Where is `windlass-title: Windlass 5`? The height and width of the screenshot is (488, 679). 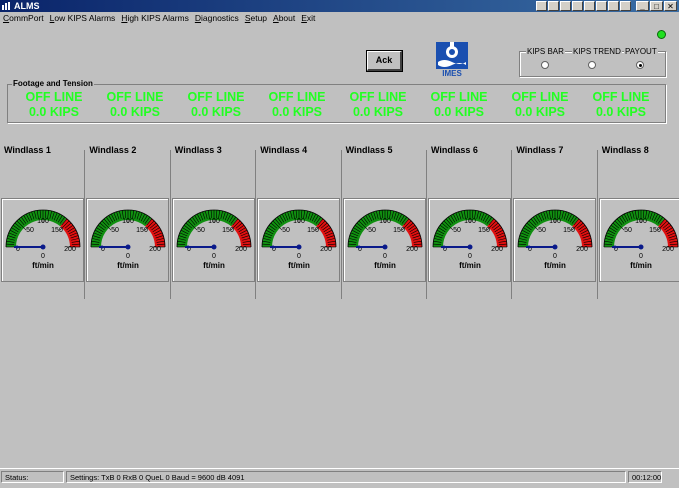 windlass-title: Windlass 5 is located at coordinates (369, 150).